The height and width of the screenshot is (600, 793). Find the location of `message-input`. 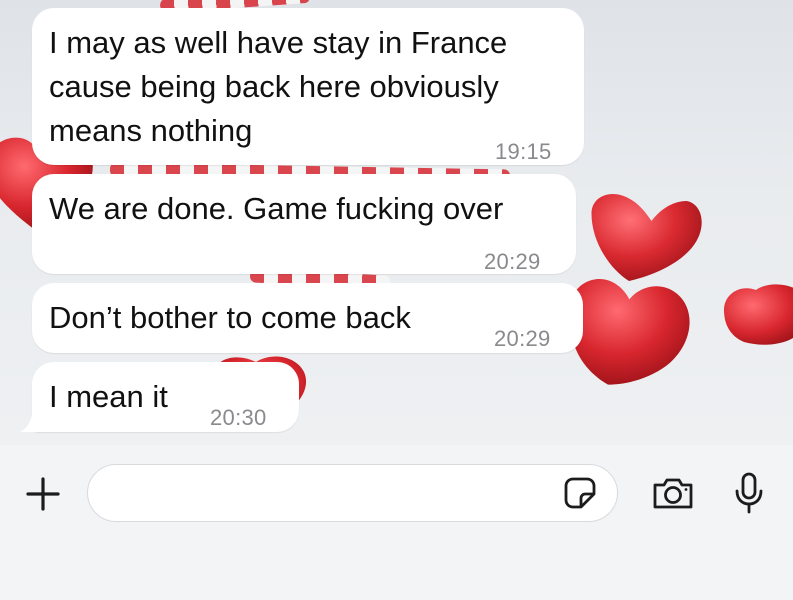

message-input is located at coordinates (328, 494).